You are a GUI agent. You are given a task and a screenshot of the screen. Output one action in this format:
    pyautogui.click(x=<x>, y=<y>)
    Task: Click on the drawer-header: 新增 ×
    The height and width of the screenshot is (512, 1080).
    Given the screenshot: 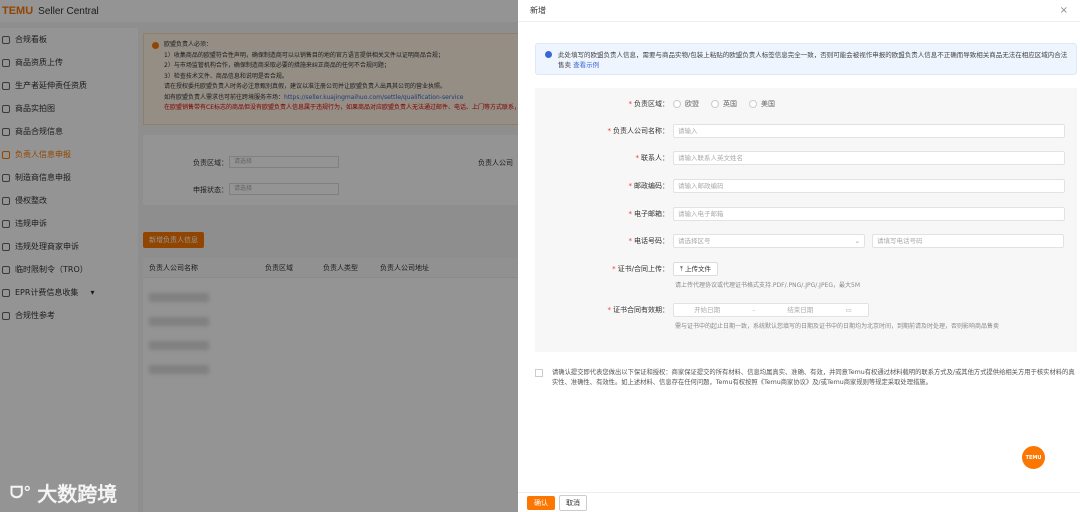 What is the action you would take?
    pyautogui.click(x=799, y=11)
    